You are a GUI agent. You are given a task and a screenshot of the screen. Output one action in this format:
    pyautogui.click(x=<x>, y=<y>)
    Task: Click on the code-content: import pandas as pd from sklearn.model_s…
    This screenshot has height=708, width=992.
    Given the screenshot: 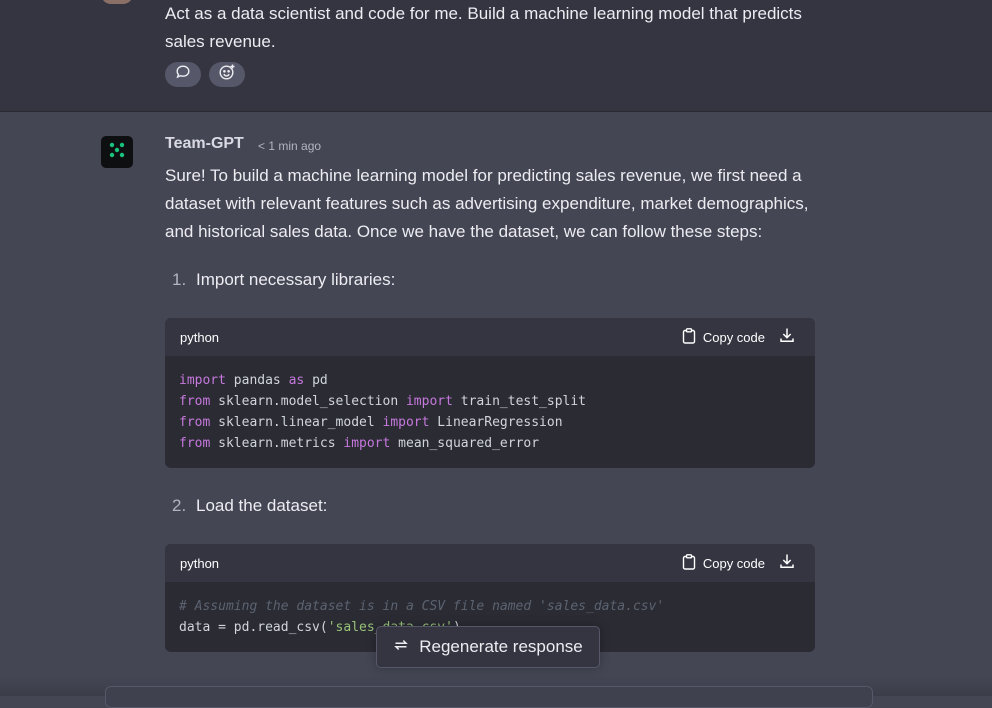 What is the action you would take?
    pyautogui.click(x=383, y=412)
    